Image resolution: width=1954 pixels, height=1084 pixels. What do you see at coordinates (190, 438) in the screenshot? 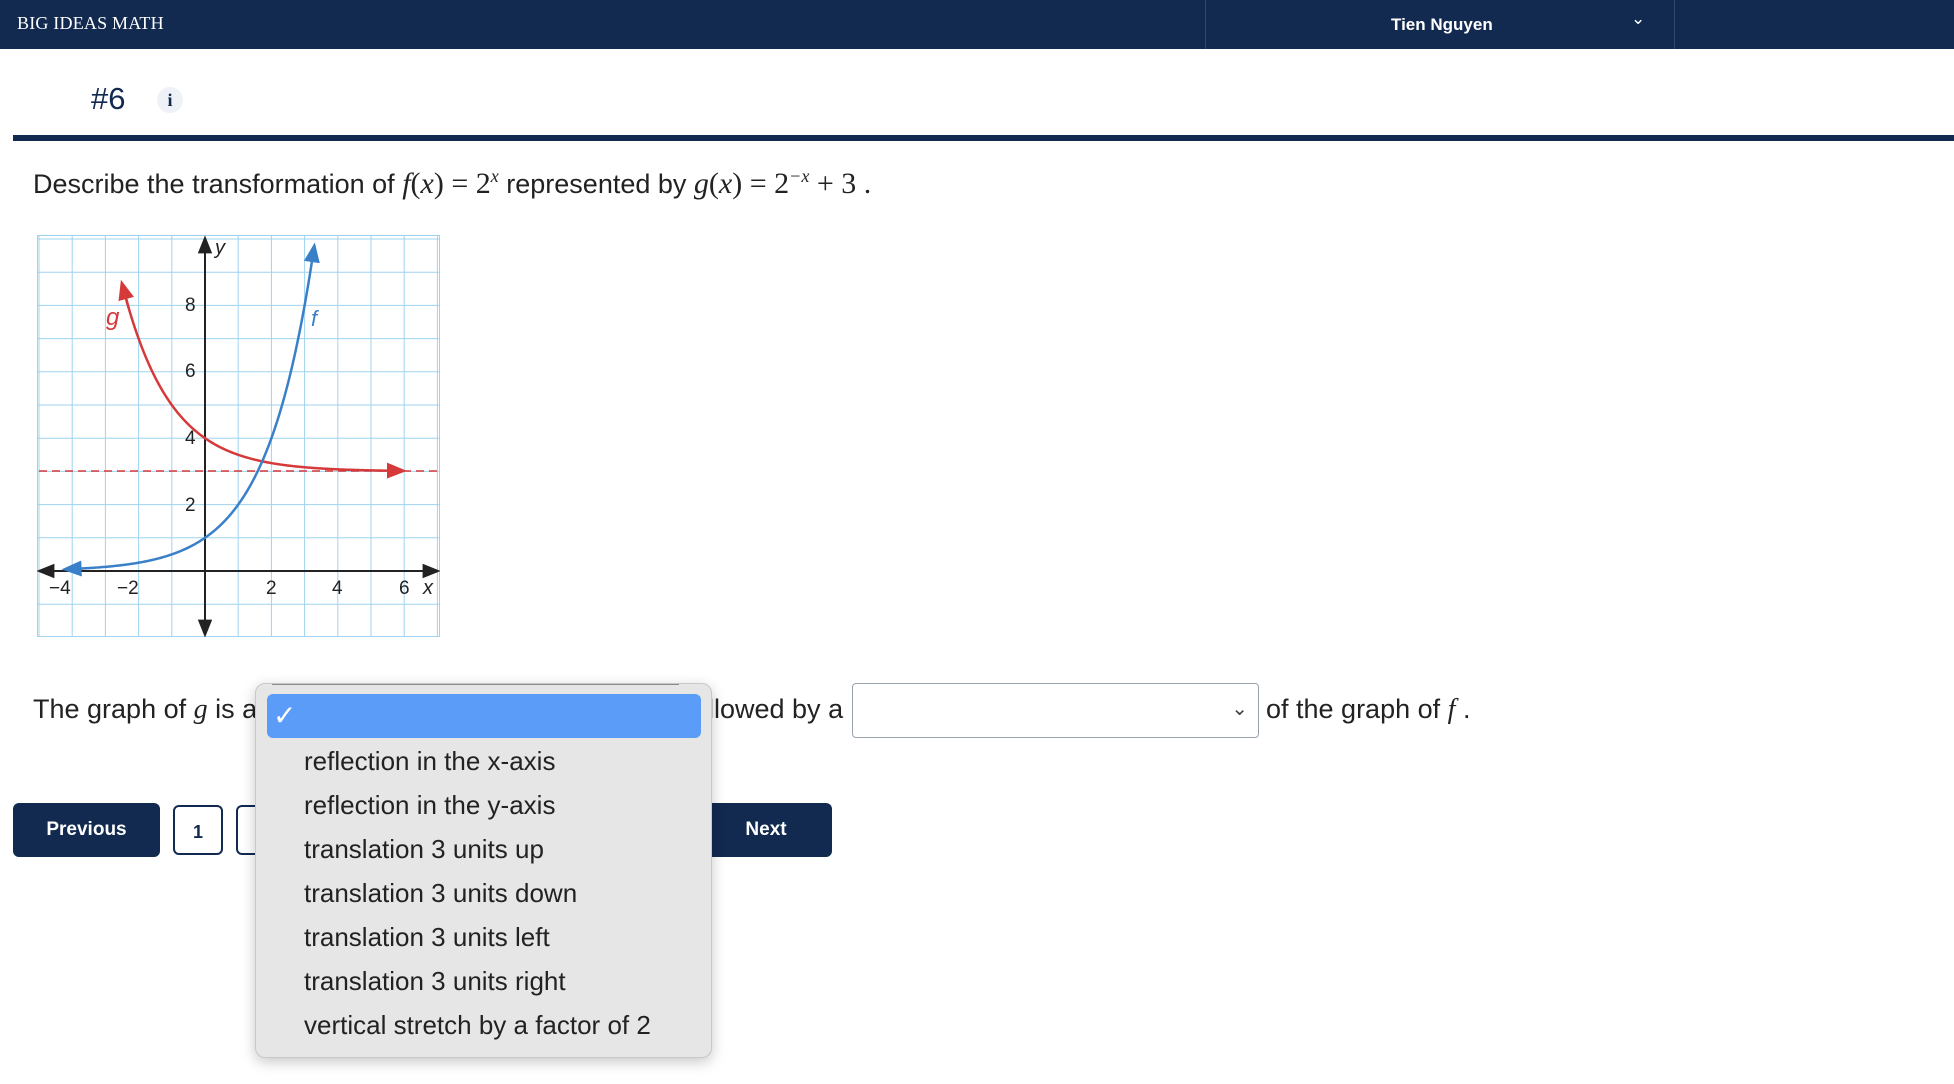
I see `y-tick-4: 4` at bounding box center [190, 438].